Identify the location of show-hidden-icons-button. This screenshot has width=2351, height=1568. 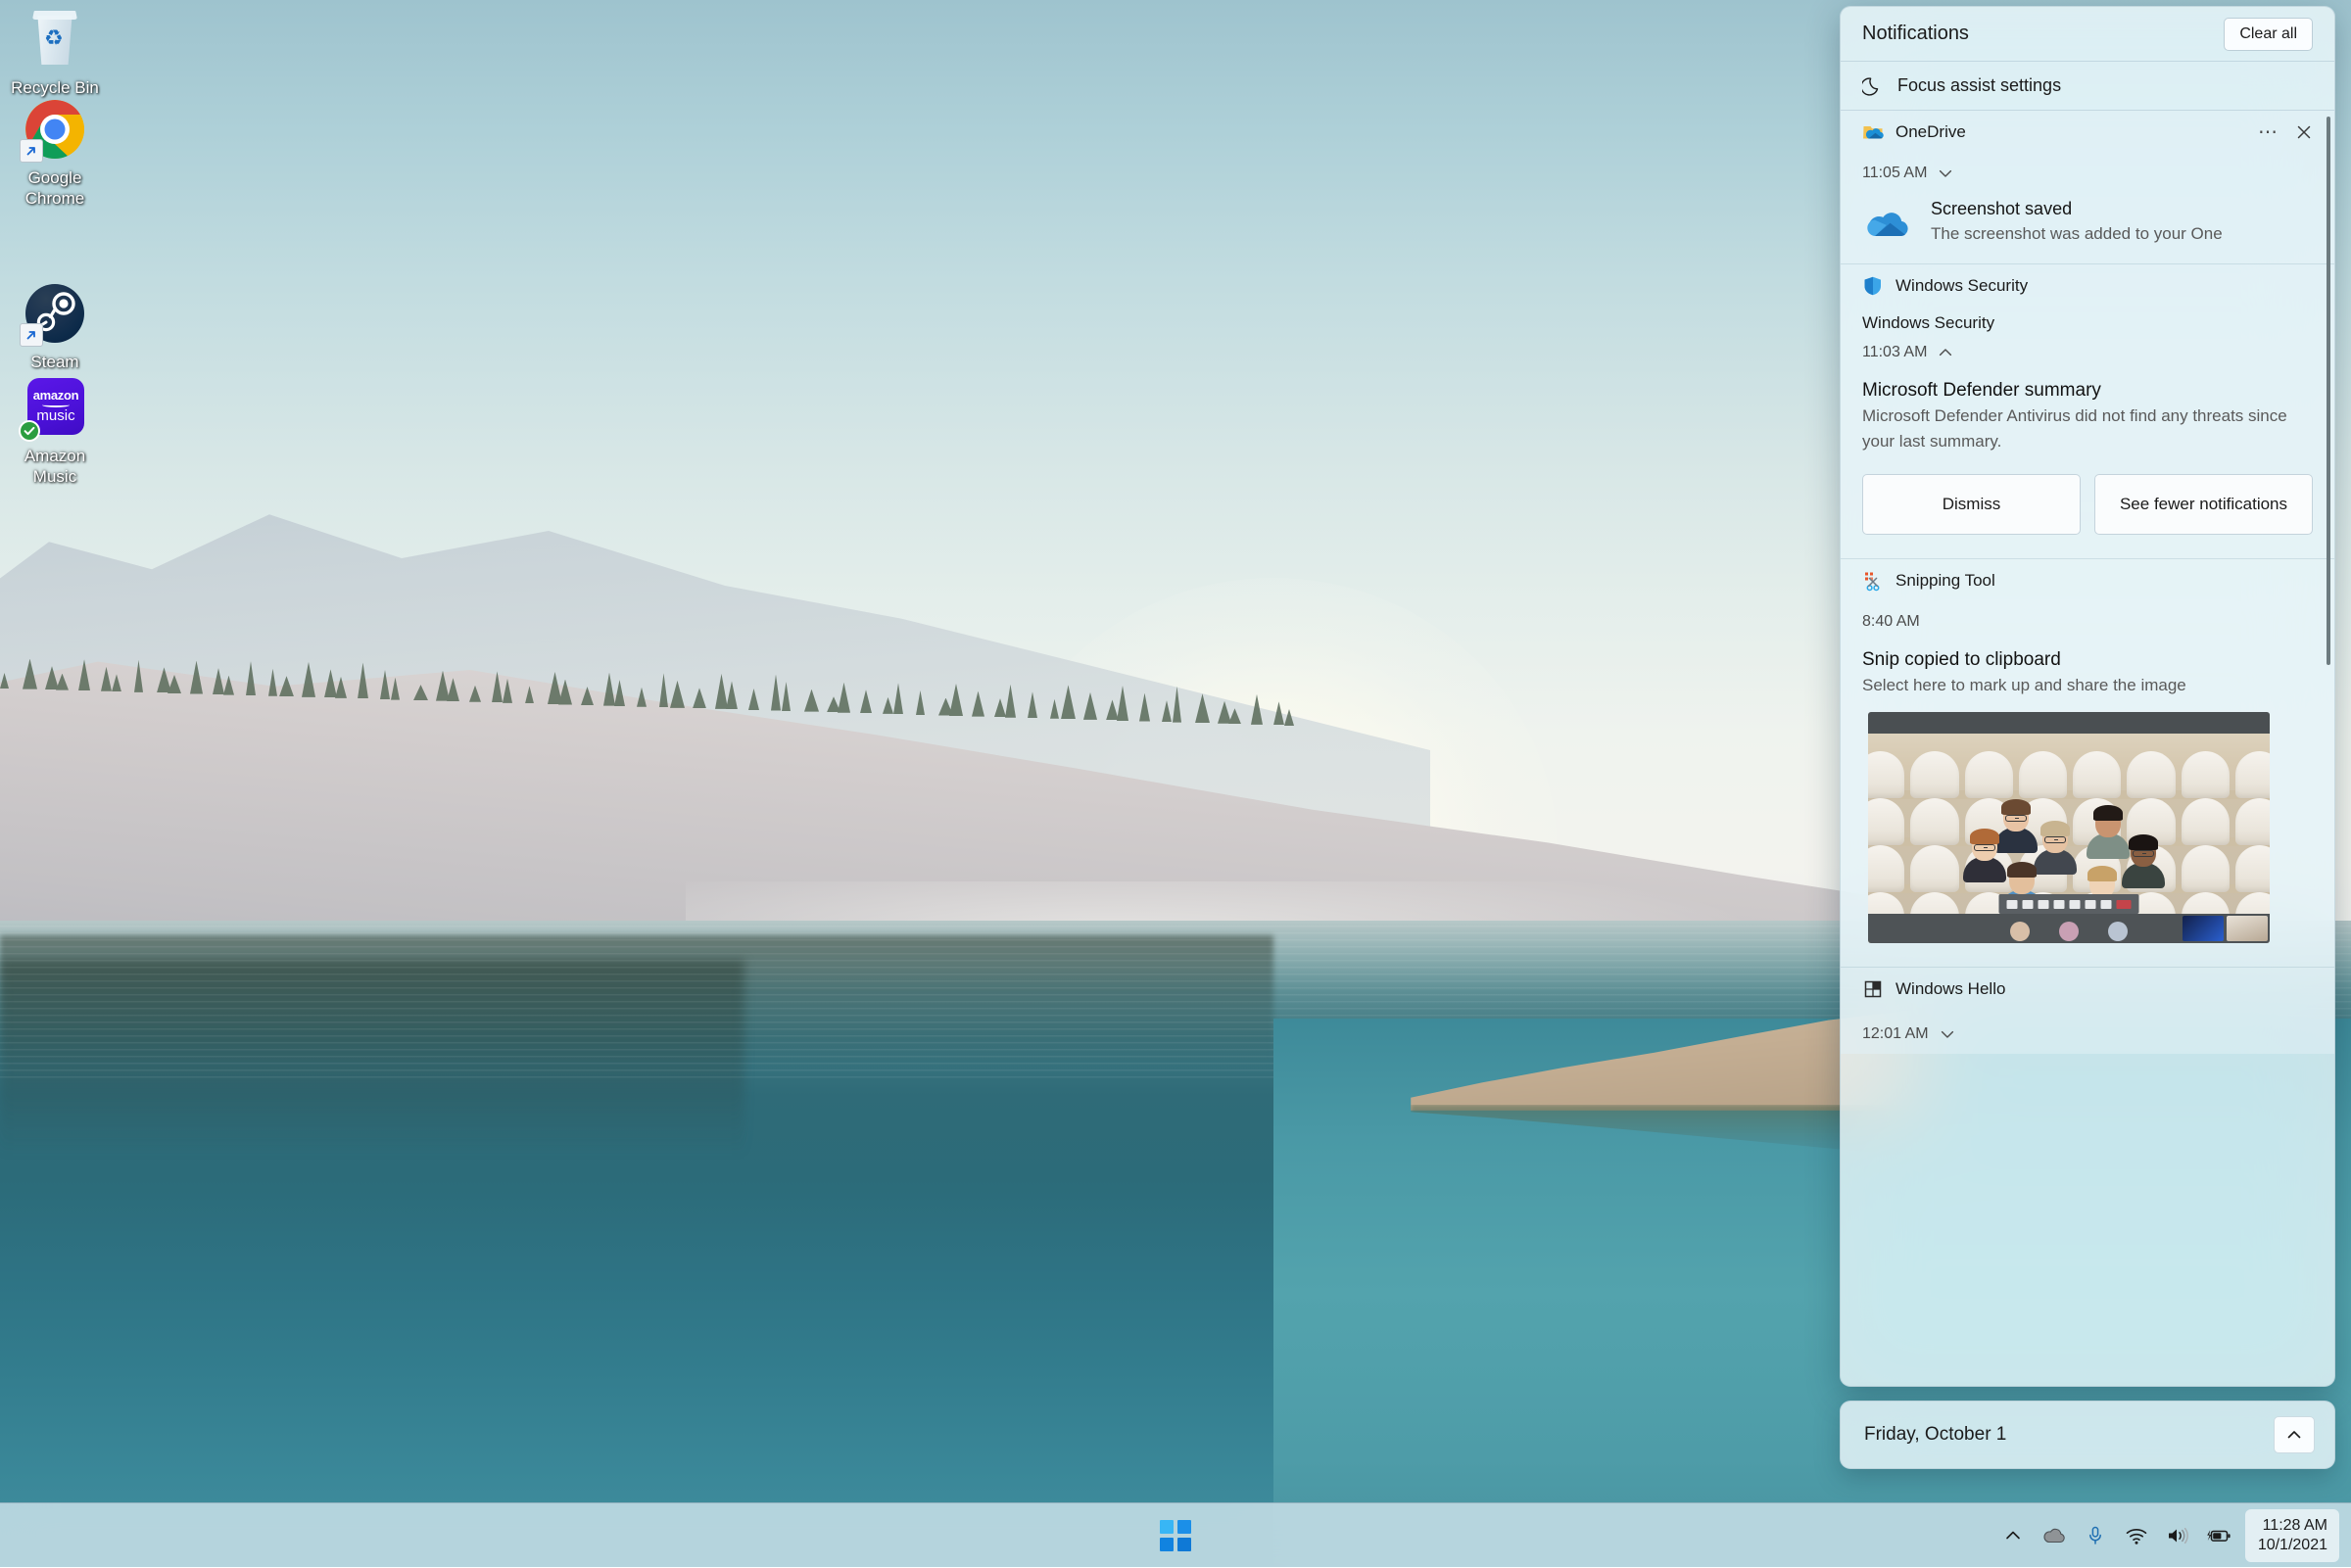
(2013, 1536).